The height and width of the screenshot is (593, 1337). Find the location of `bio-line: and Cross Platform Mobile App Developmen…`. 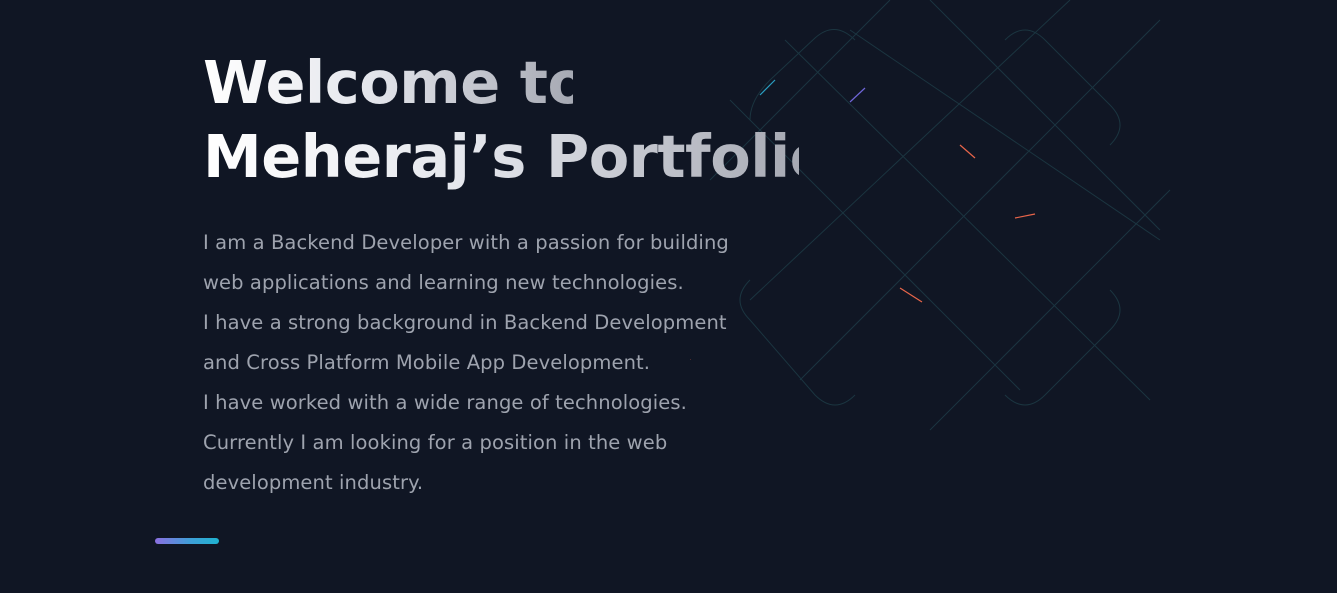

bio-line: and Cross Platform Mobile App Developmen… is located at coordinates (427, 362).